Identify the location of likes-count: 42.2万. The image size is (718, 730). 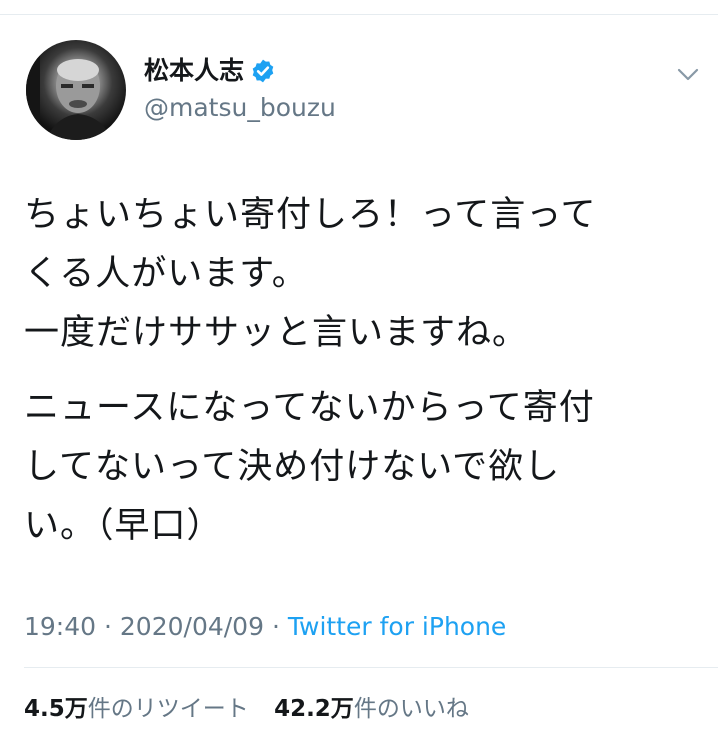
(314, 709).